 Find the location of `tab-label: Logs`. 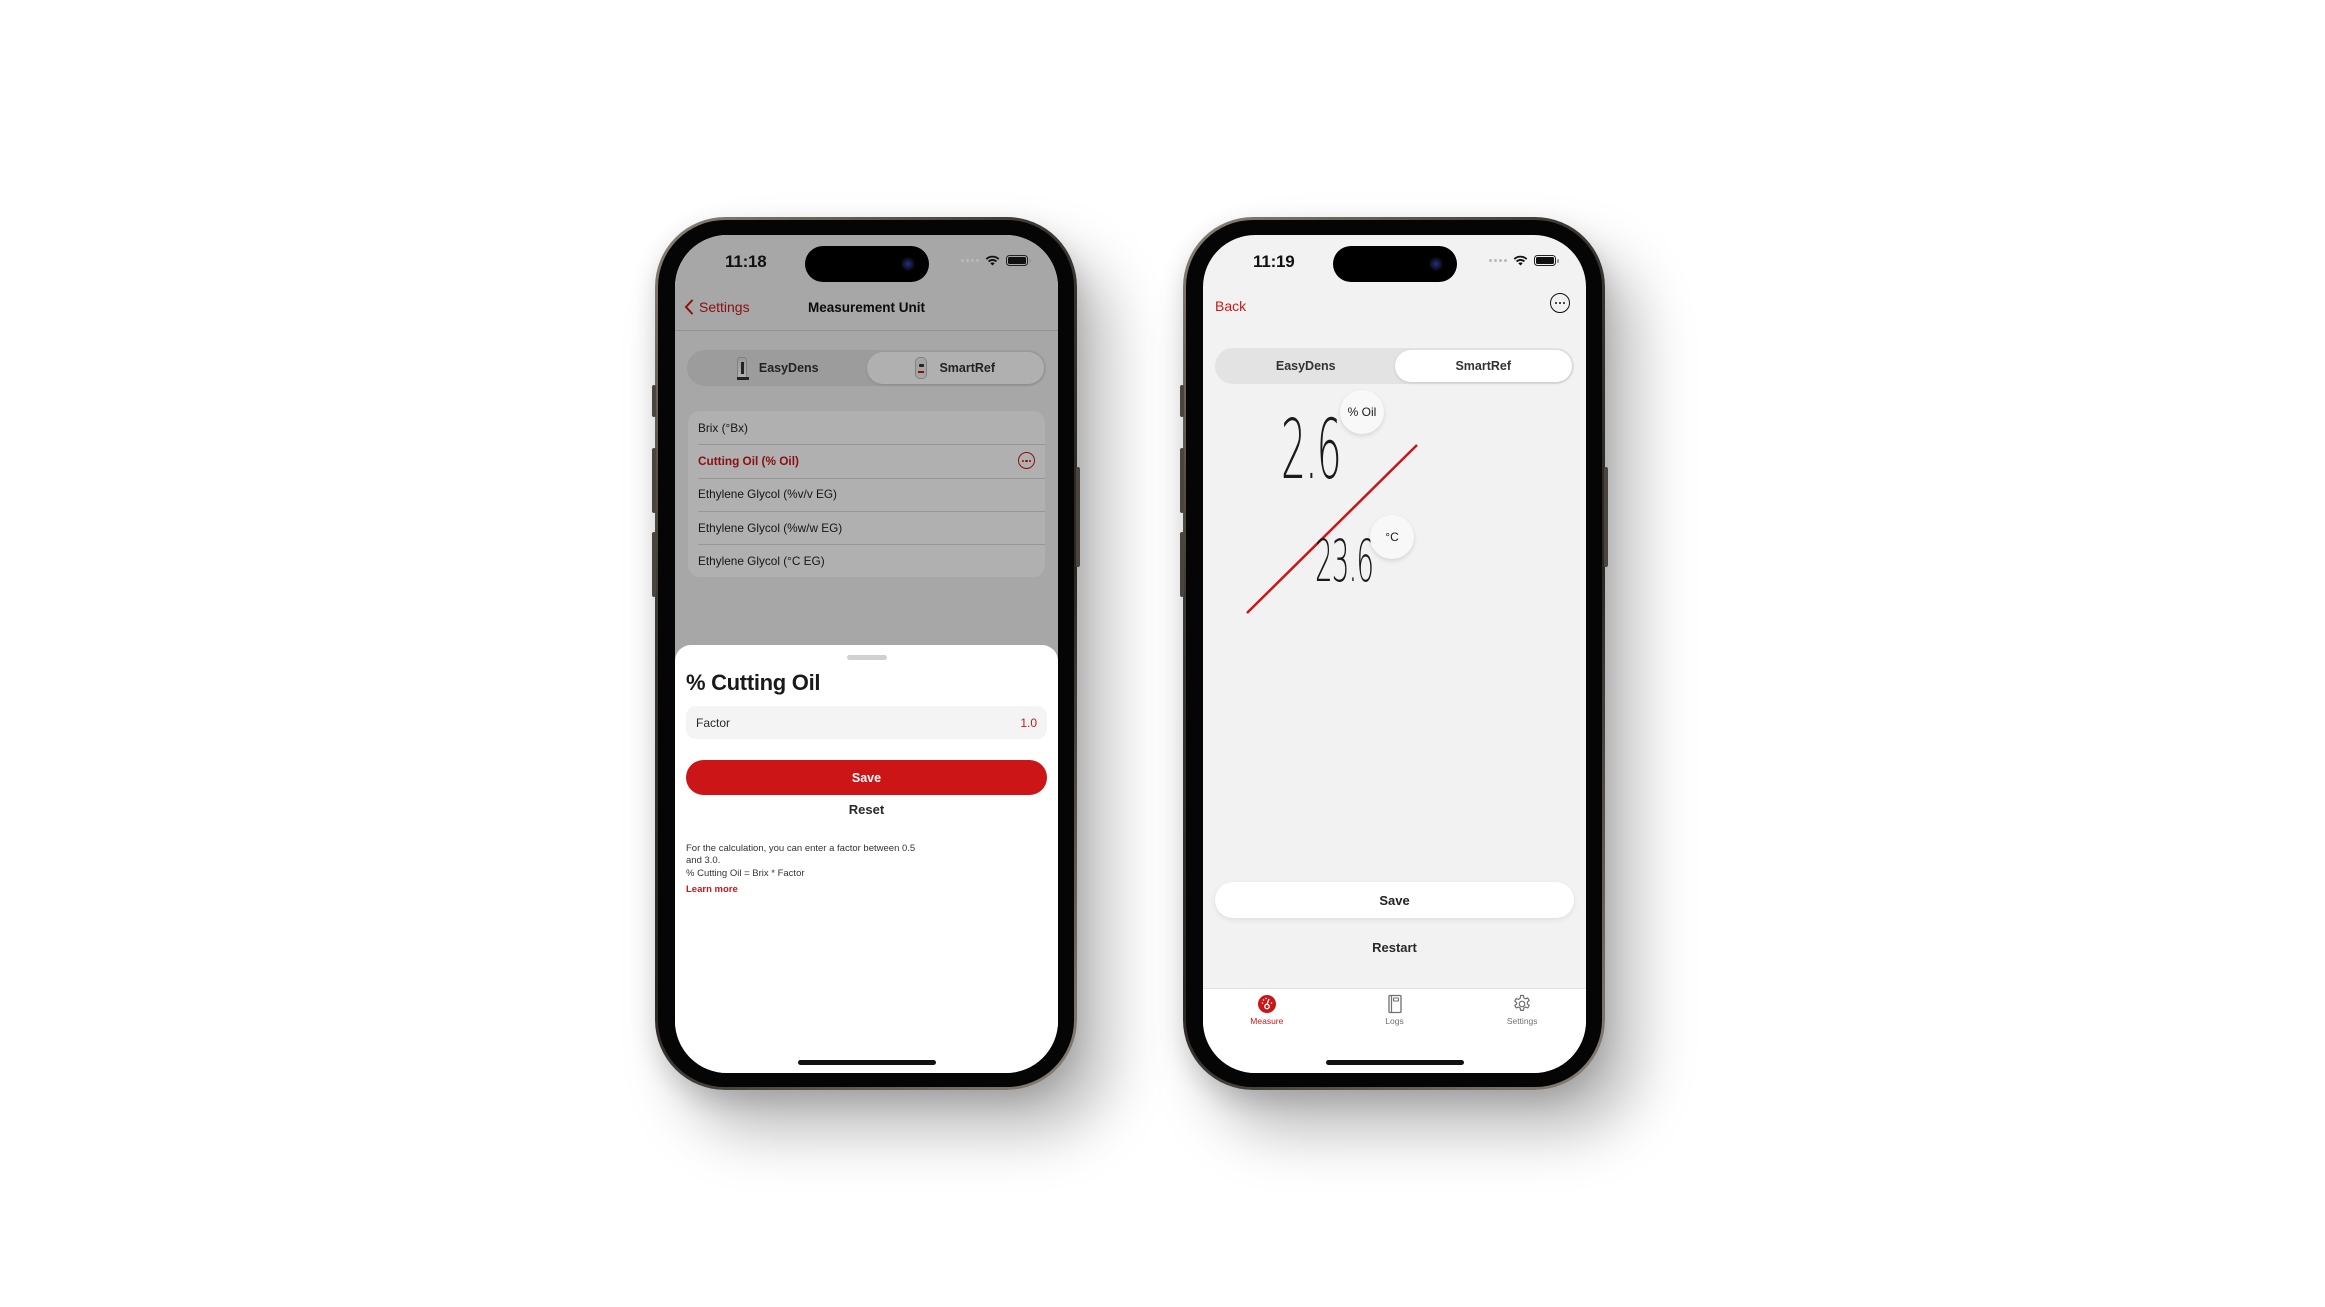

tab-label: Logs is located at coordinates (1394, 1021).